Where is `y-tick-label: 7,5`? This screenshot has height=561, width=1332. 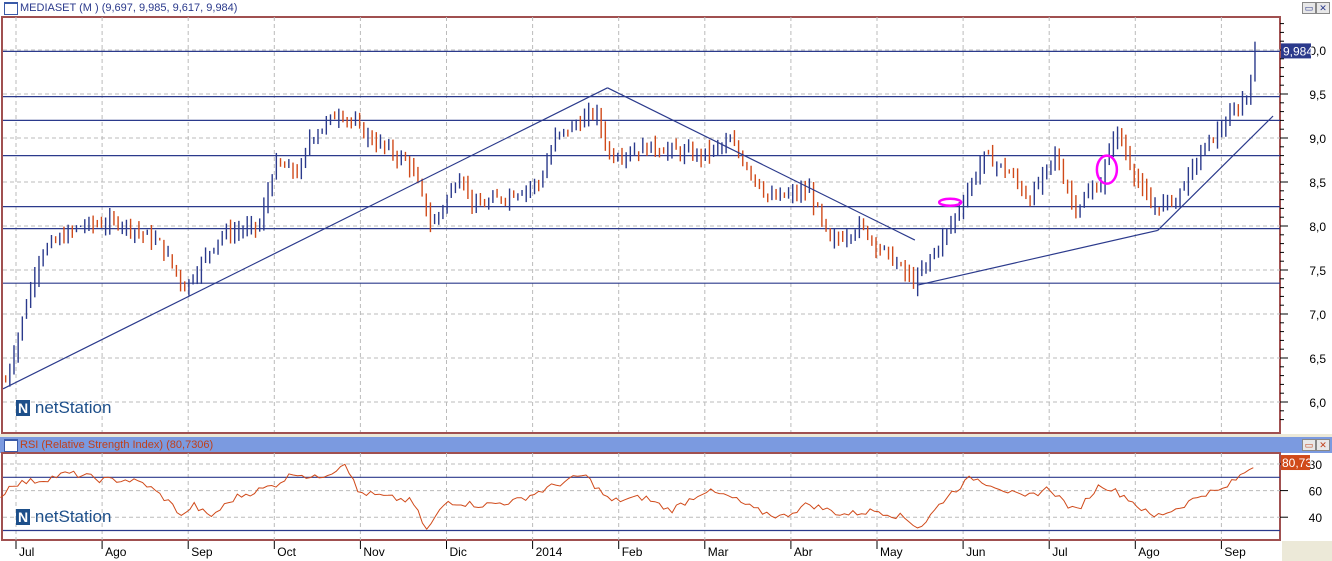
y-tick-label: 7,5 is located at coordinates (1317, 271).